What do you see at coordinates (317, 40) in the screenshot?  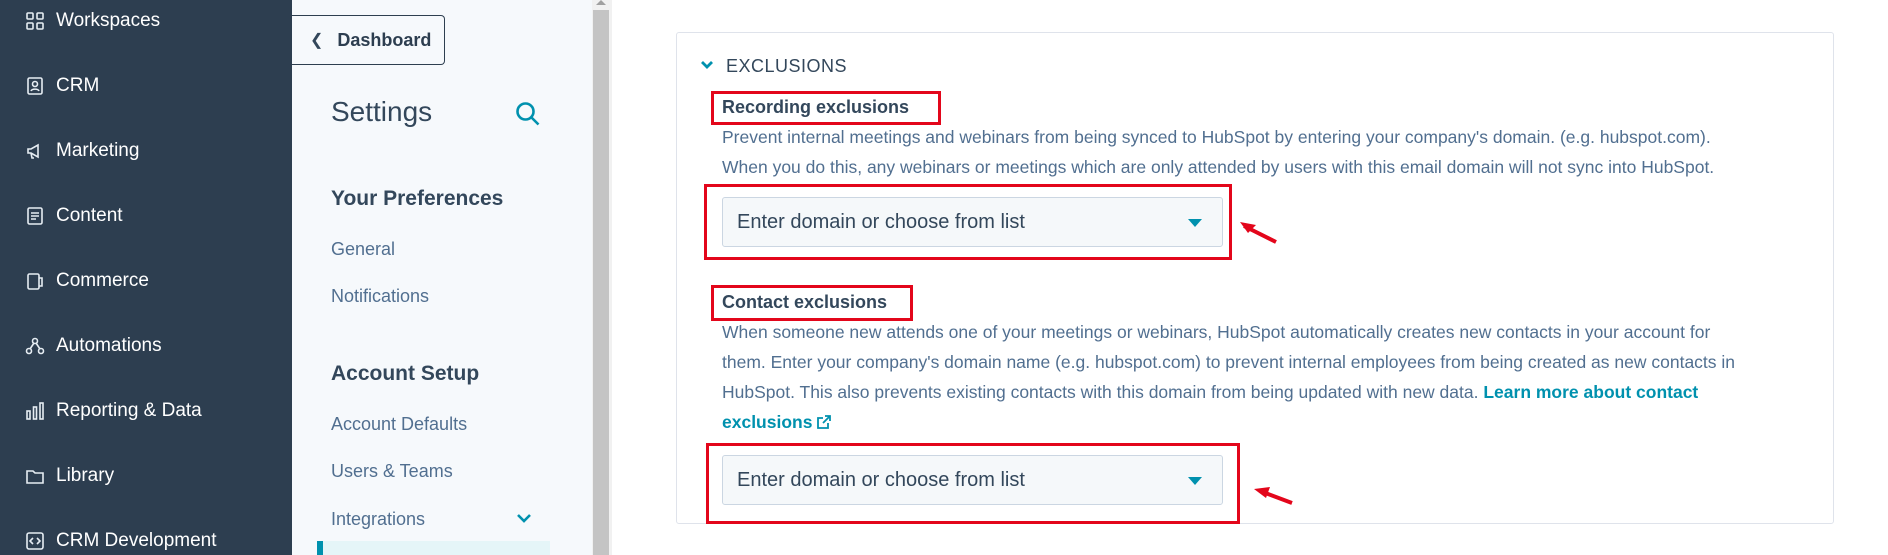 I see `chevron-left-icon: ❮` at bounding box center [317, 40].